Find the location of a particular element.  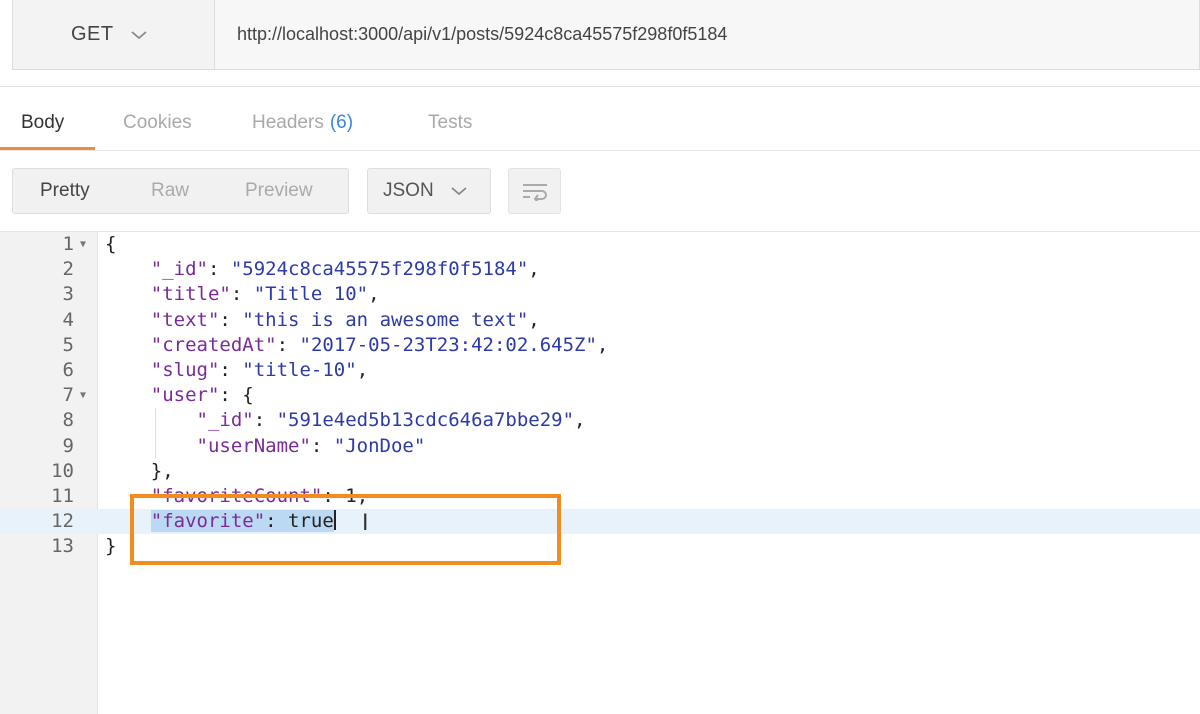

line-number: 12 is located at coordinates (62, 521).